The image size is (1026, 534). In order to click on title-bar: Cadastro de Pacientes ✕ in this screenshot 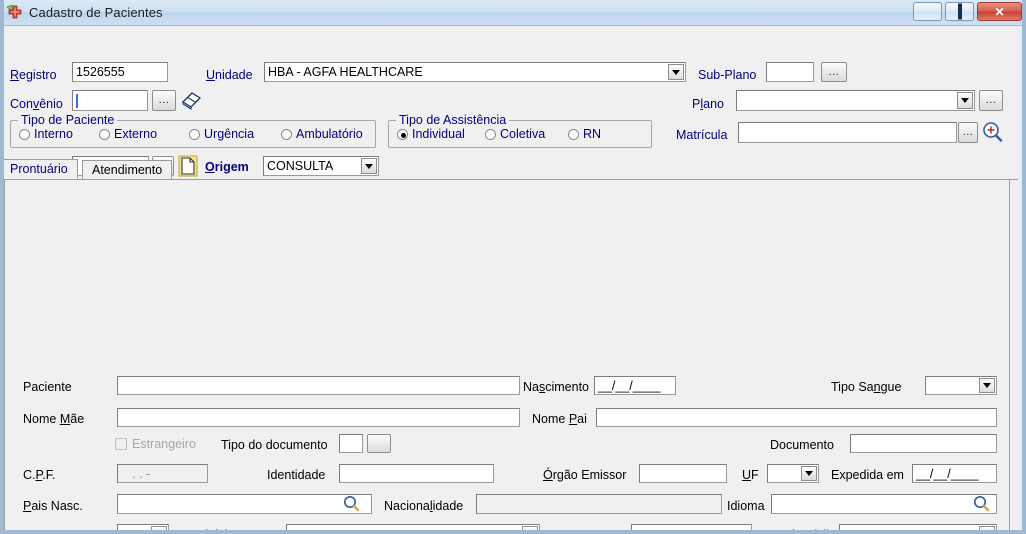, I will do `click(513, 13)`.